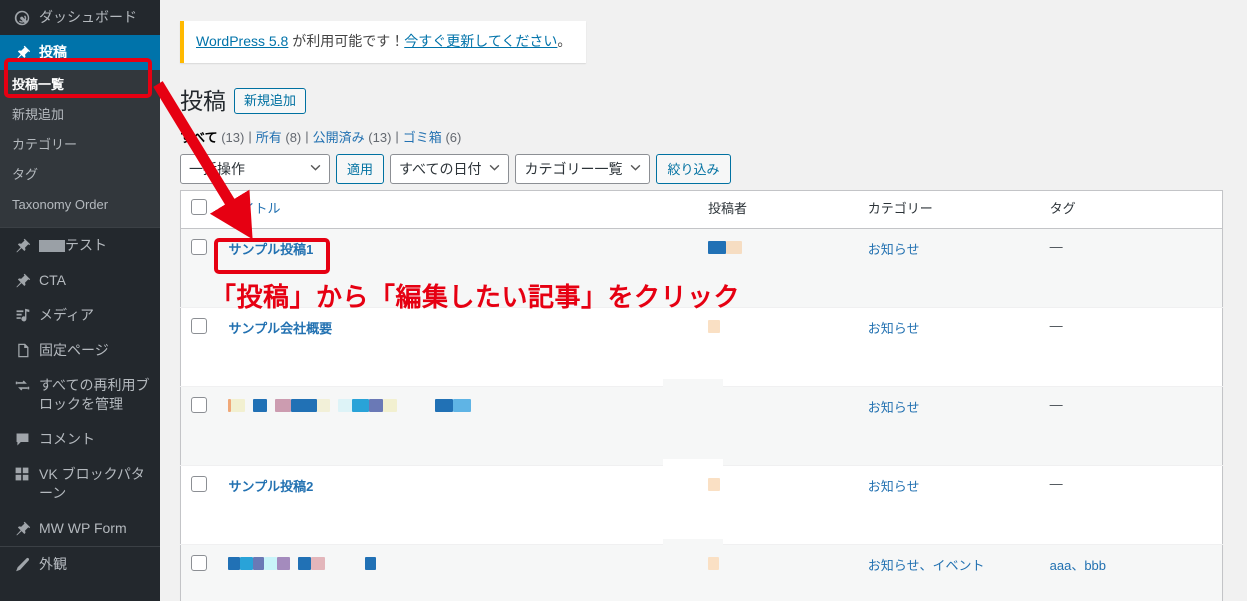  What do you see at coordinates (254, 208) in the screenshot?
I see `column-header-title-link: タイトル` at bounding box center [254, 208].